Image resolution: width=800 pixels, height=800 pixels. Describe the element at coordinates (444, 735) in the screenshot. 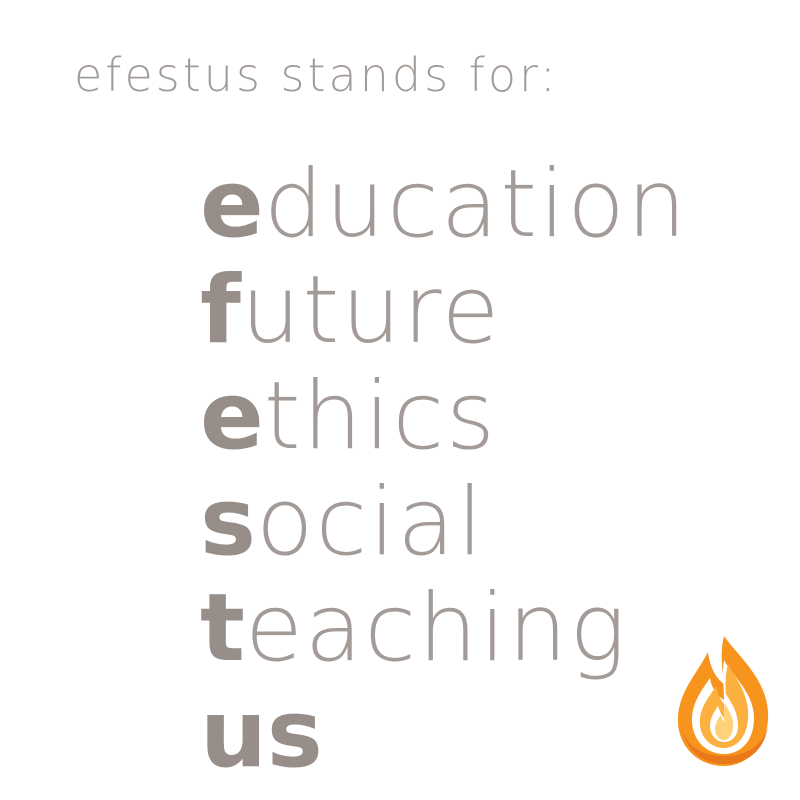

I see `acrostic-line-us: us` at that location.